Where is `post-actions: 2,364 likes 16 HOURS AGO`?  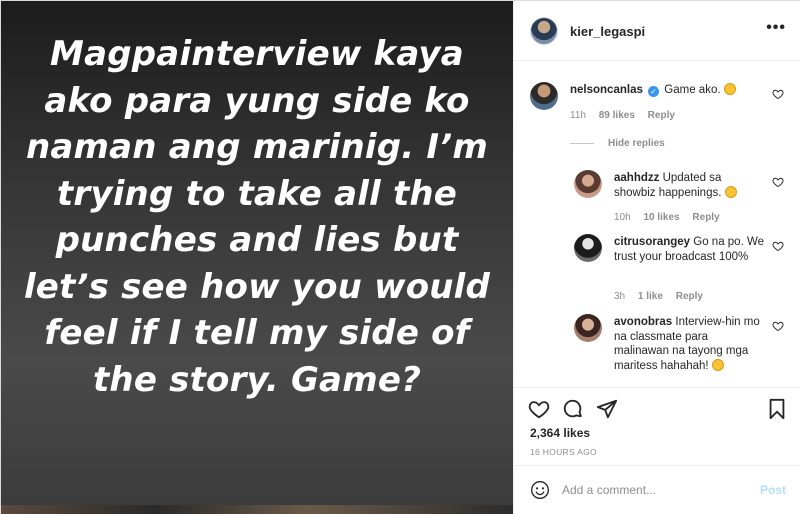
post-actions: 2,364 likes 16 HOURS AGO is located at coordinates (657, 426).